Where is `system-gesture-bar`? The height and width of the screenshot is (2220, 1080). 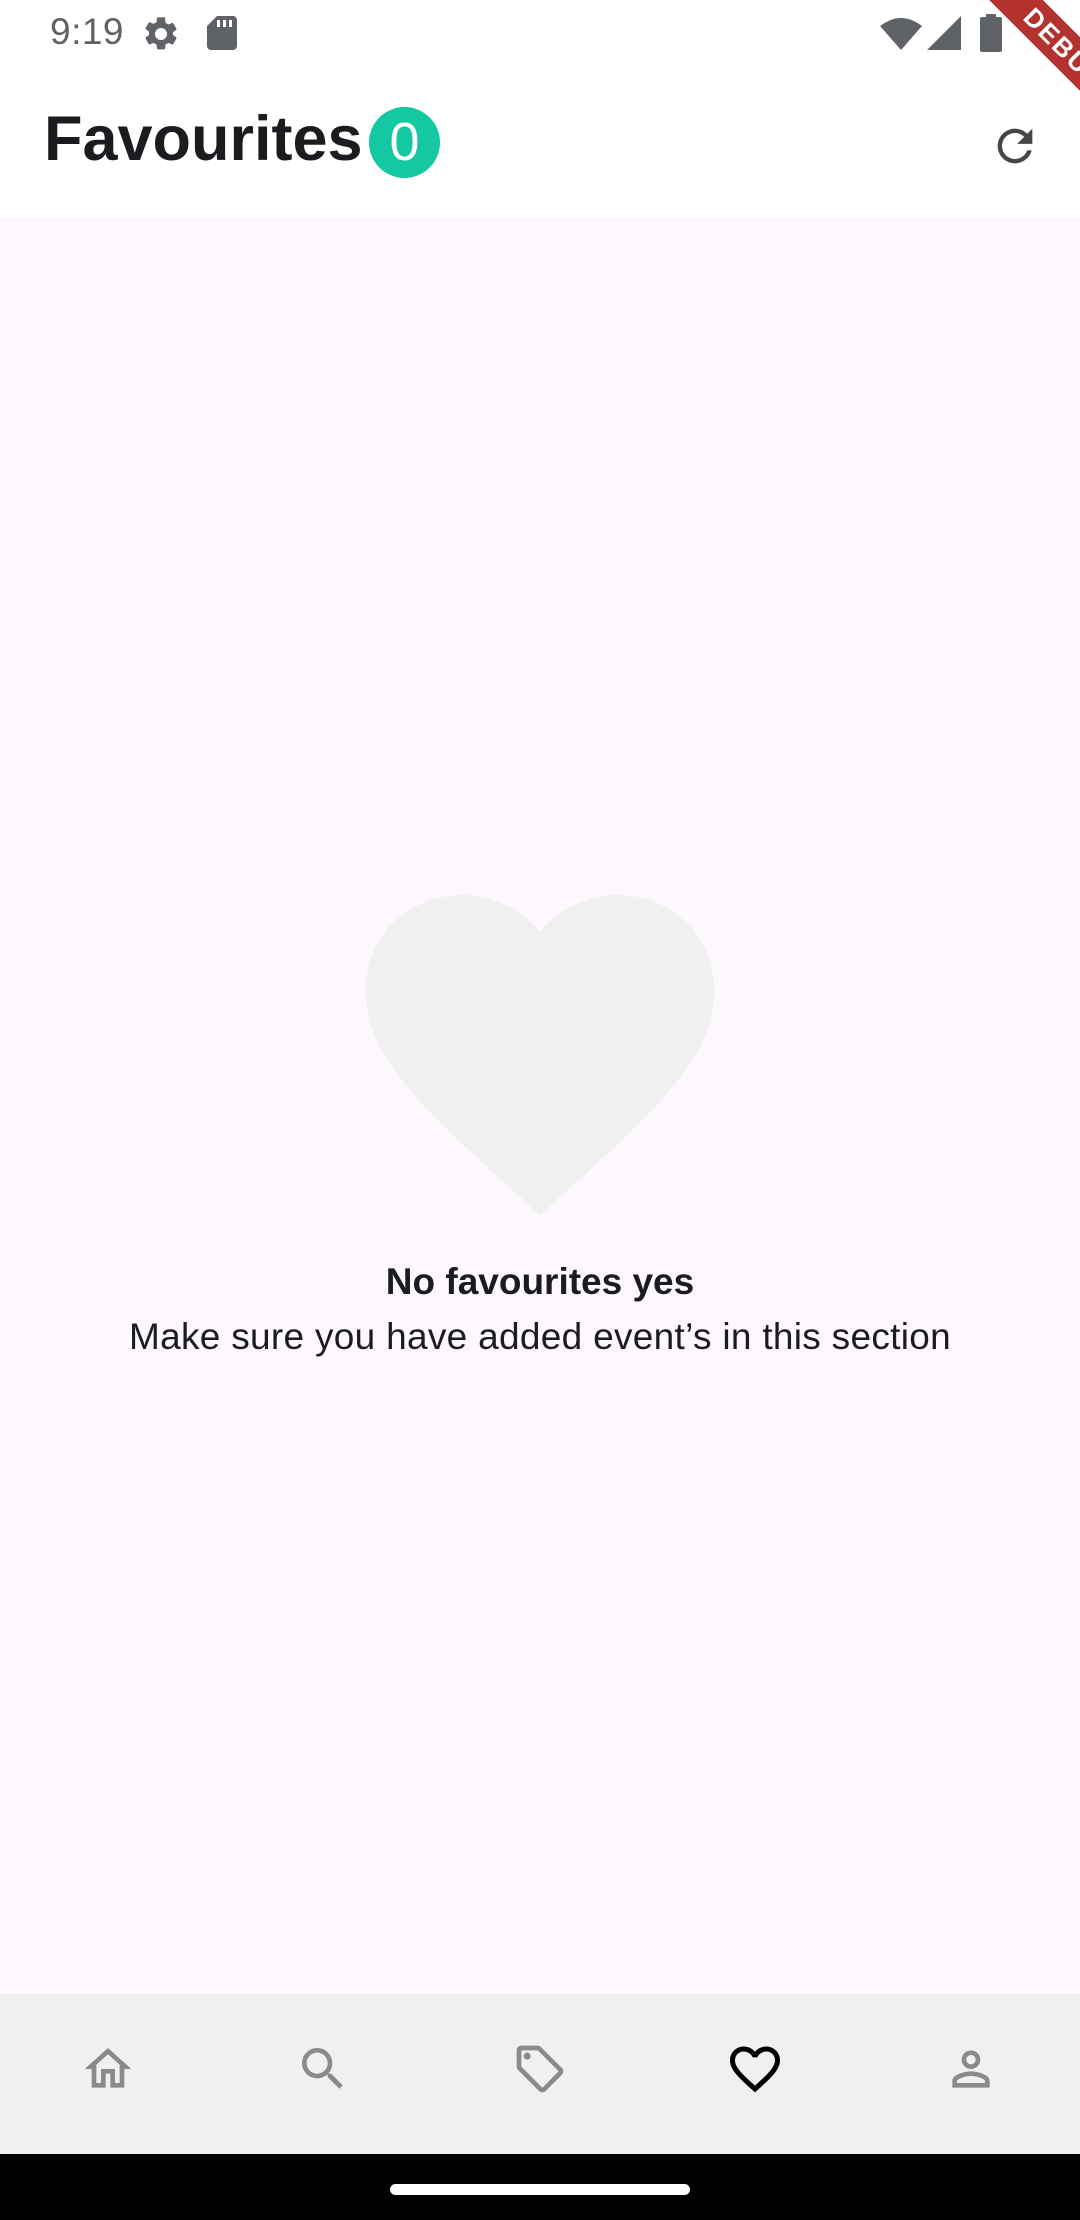
system-gesture-bar is located at coordinates (540, 2187).